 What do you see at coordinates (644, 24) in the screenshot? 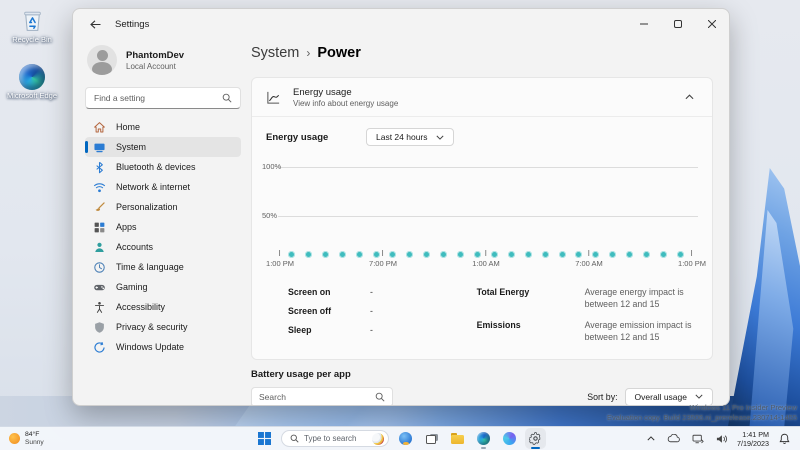
I see `minimize-button` at bounding box center [644, 24].